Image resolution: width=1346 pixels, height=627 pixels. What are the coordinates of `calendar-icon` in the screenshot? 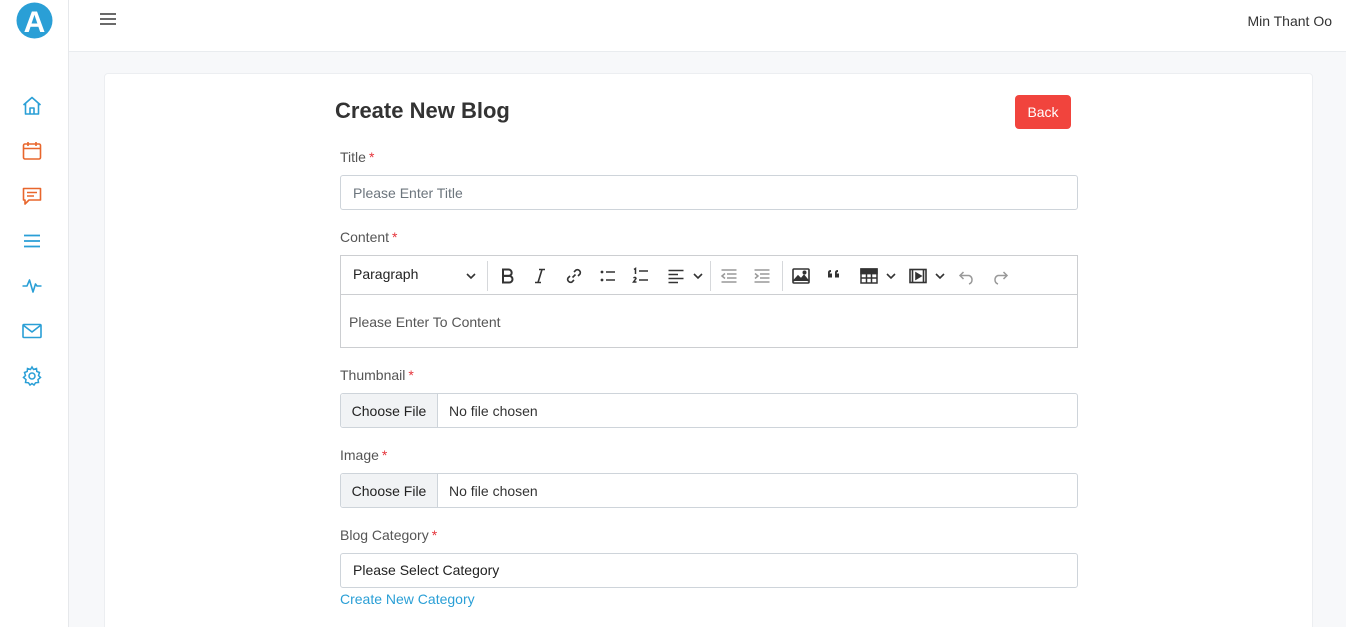 It's located at (32, 151).